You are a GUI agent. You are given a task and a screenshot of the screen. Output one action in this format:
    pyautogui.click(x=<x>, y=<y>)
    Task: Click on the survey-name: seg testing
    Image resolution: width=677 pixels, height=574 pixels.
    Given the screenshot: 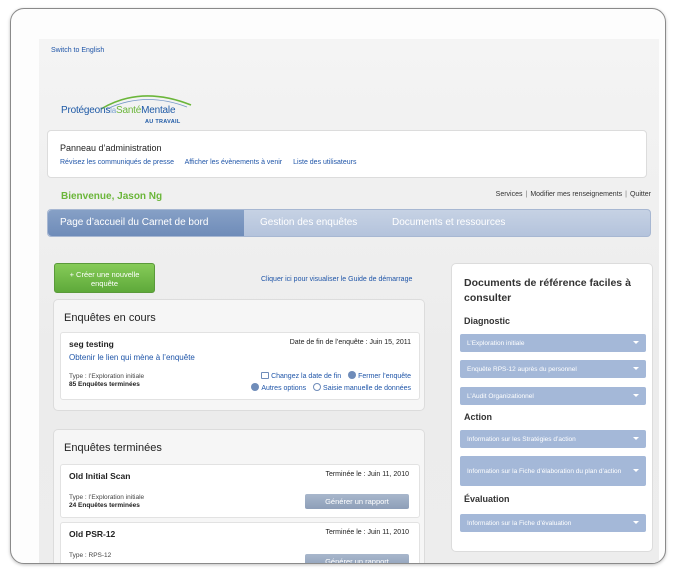 What is the action you would take?
    pyautogui.click(x=91, y=344)
    